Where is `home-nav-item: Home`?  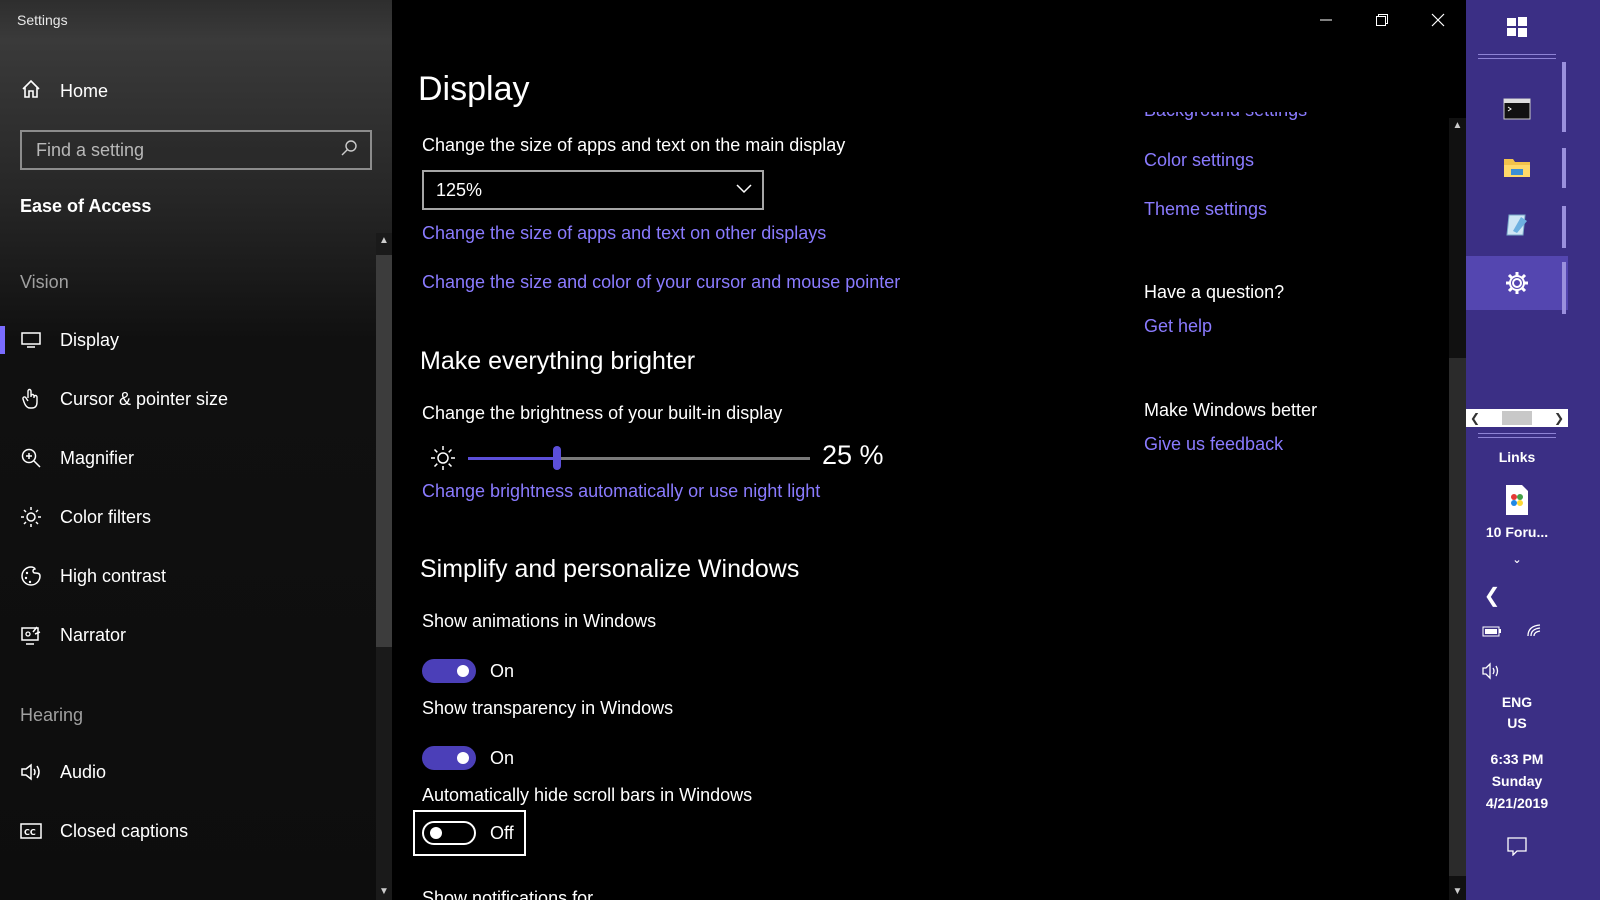 home-nav-item: Home is located at coordinates (64, 91).